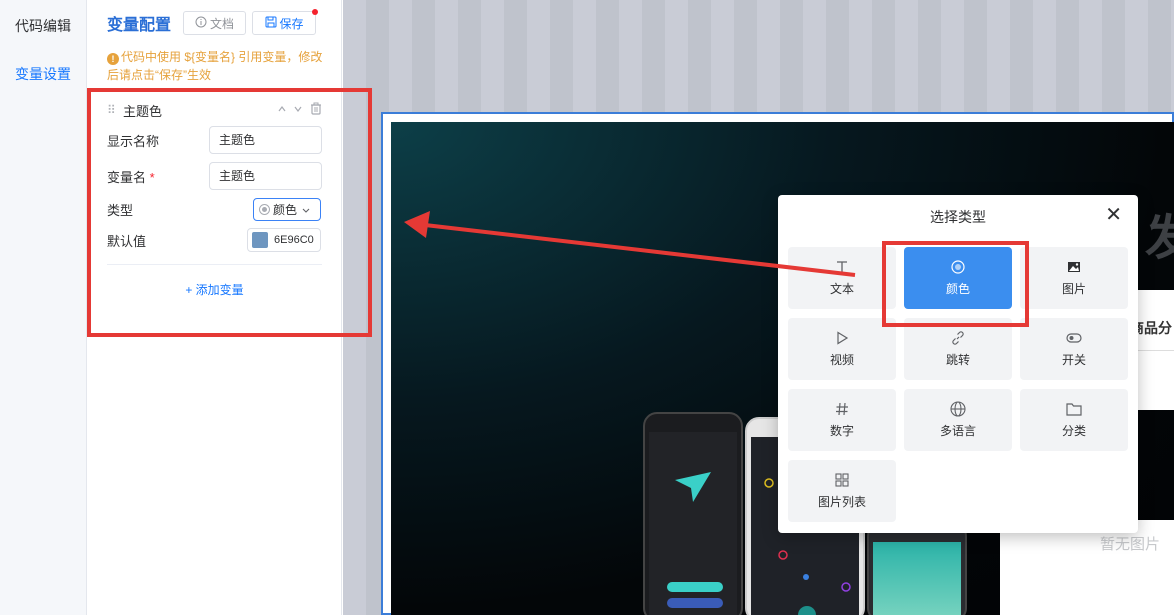  Describe the element at coordinates (291, 23) in the screenshot. I see `save-button-label: 保存` at that location.